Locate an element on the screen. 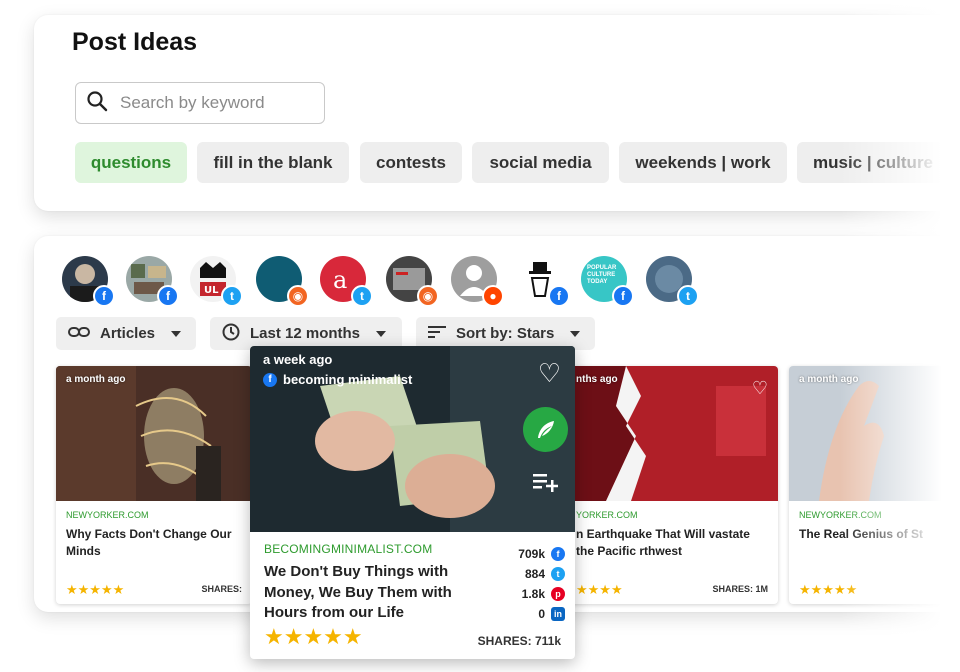 This screenshot has width=960, height=672. card-shares: SHARES: is located at coordinates (221, 589).